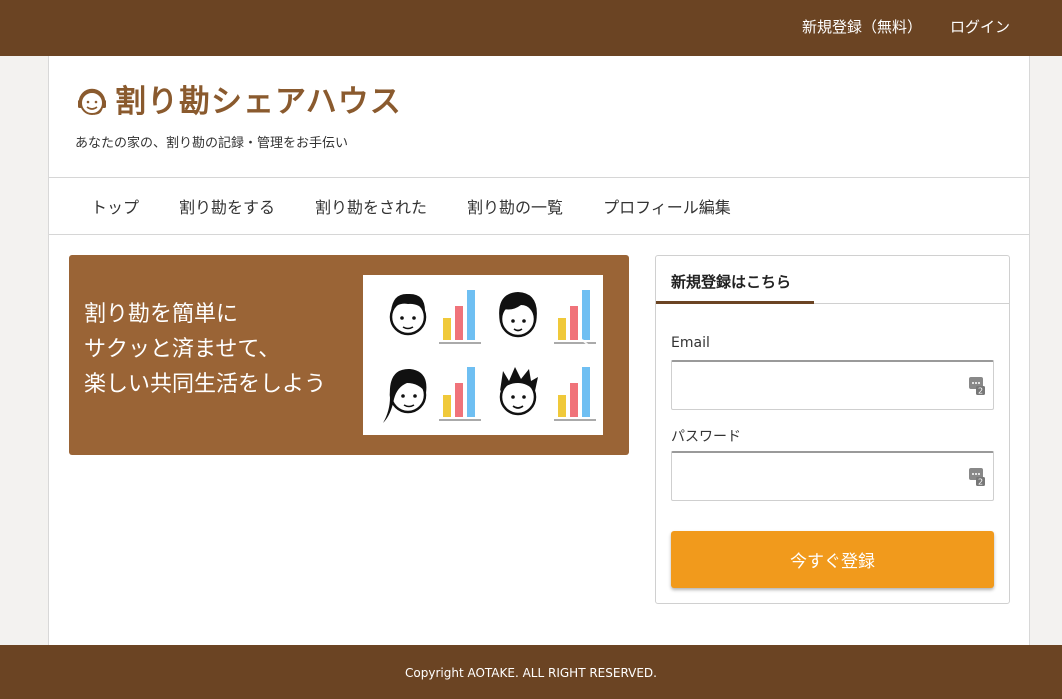 The height and width of the screenshot is (699, 1062). I want to click on copyright-text: Copyright AOTAKE. ALL RIGHT RESERVED., so click(531, 673).